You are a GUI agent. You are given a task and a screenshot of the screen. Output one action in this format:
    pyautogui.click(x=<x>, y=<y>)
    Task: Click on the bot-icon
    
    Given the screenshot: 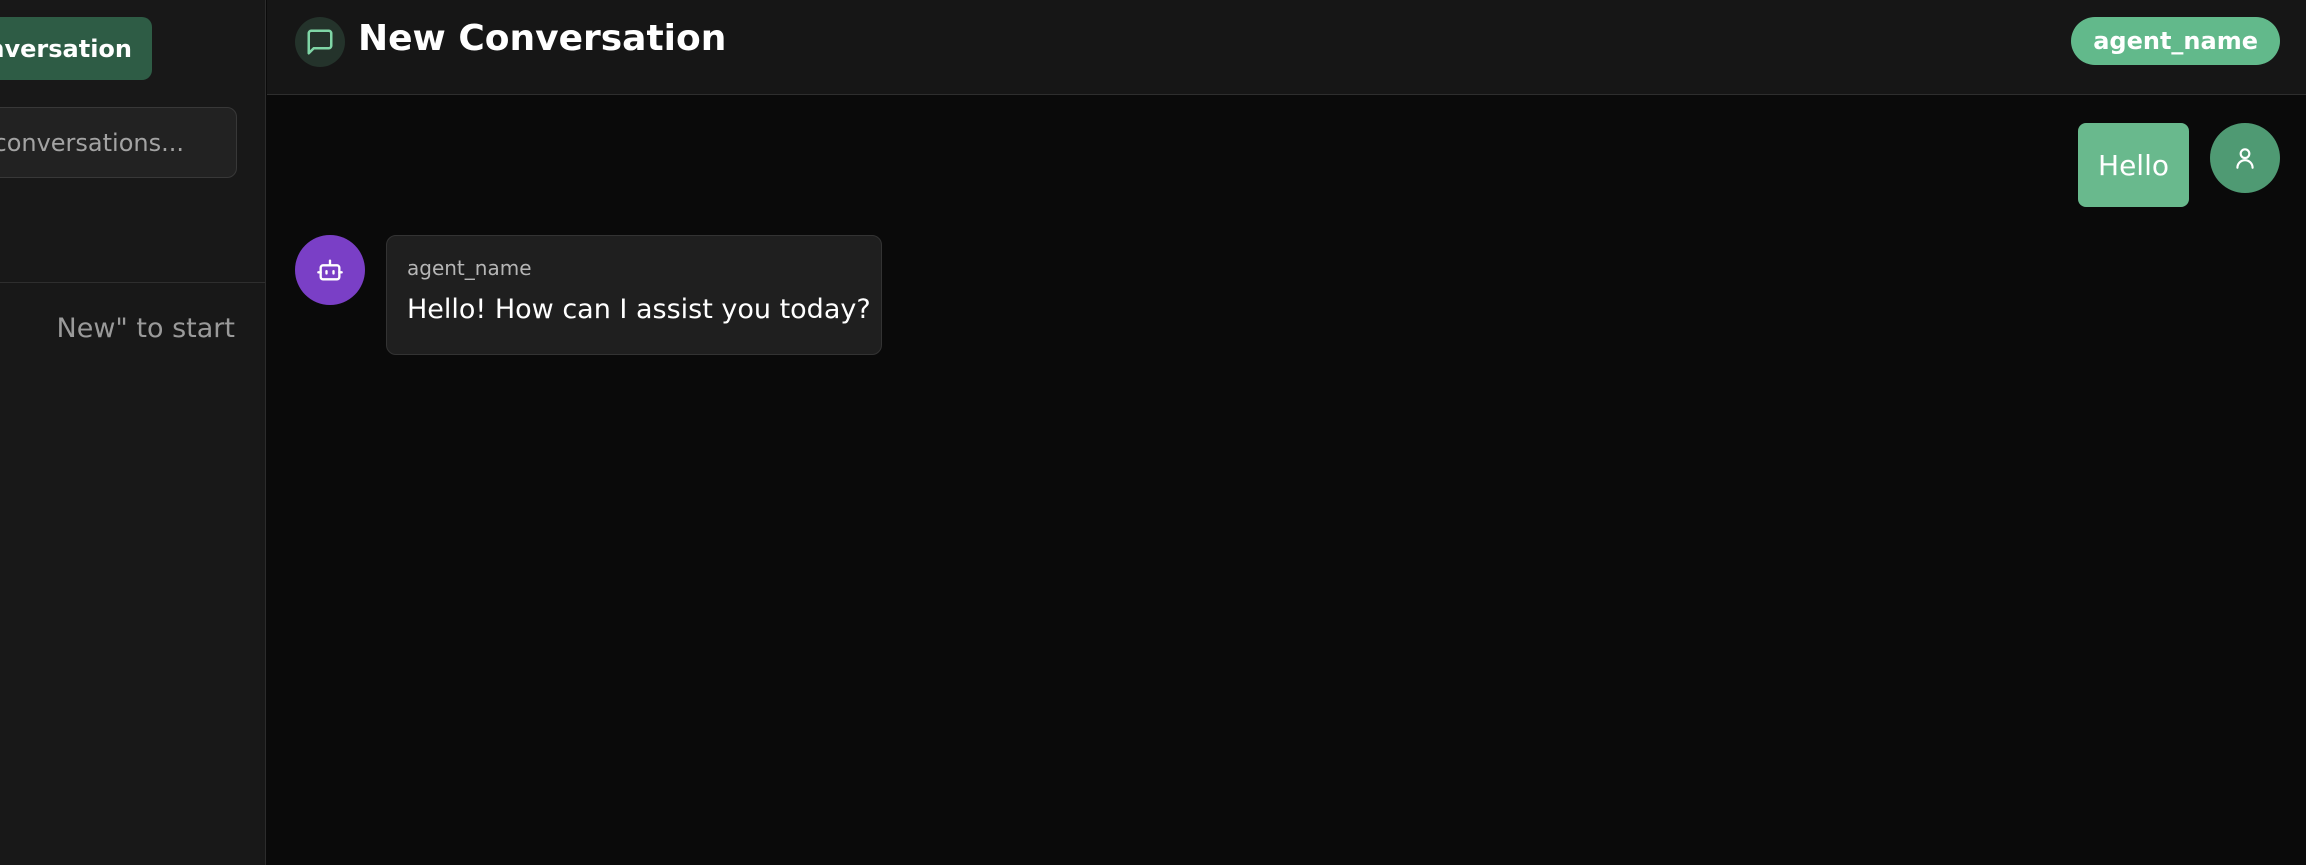 What is the action you would take?
    pyautogui.click(x=330, y=270)
    